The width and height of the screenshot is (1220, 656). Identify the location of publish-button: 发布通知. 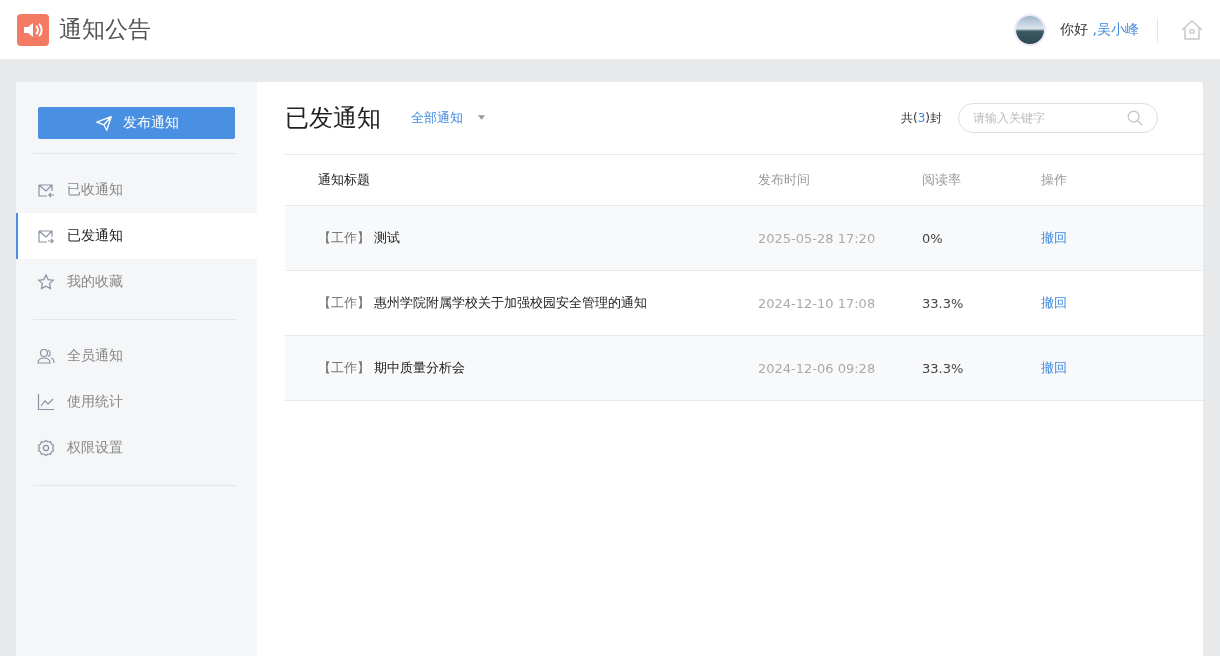
(136, 123).